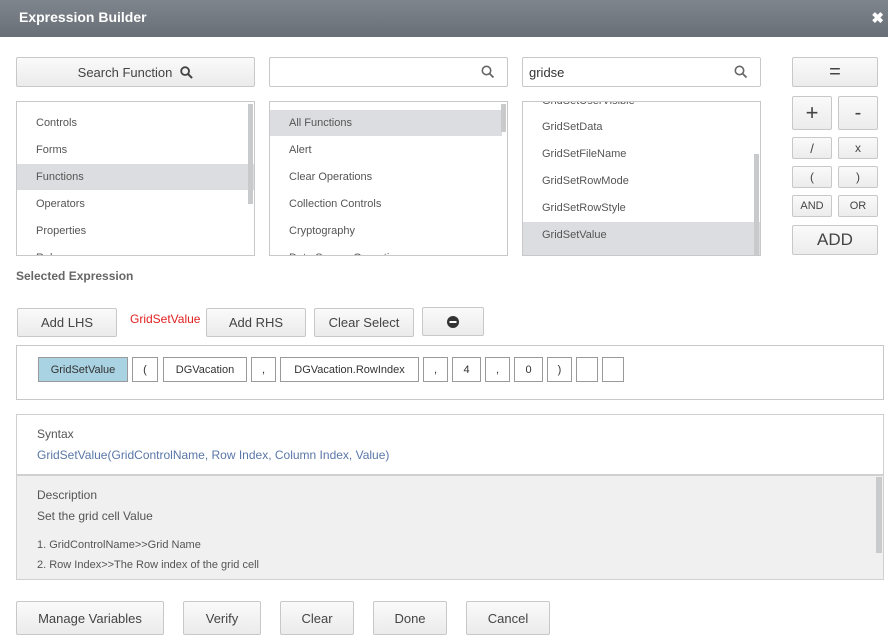 The height and width of the screenshot is (635, 888). What do you see at coordinates (145, 369) in the screenshot?
I see `expression-token: (` at bounding box center [145, 369].